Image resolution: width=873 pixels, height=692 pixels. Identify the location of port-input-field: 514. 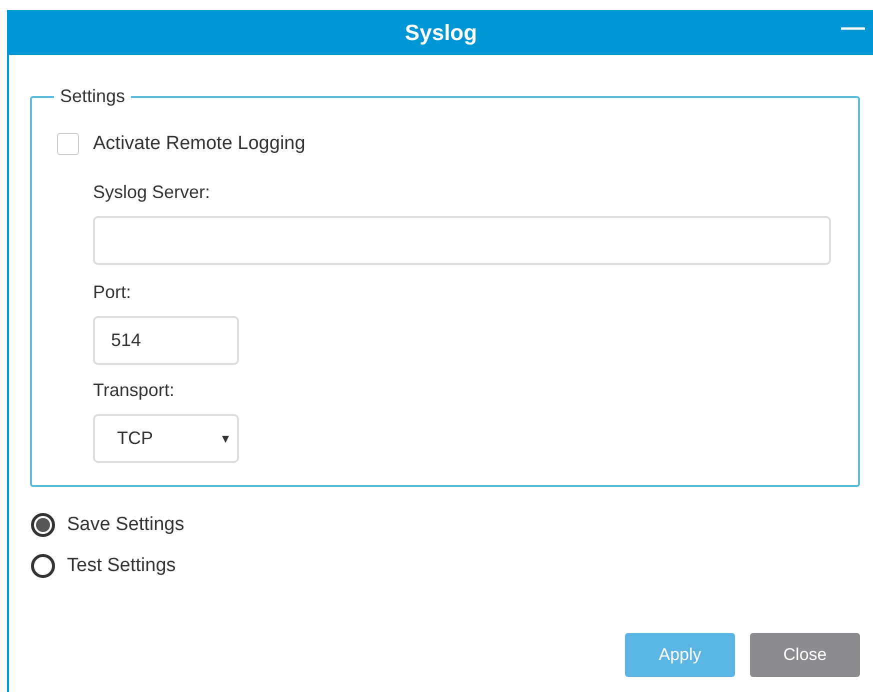
(166, 340).